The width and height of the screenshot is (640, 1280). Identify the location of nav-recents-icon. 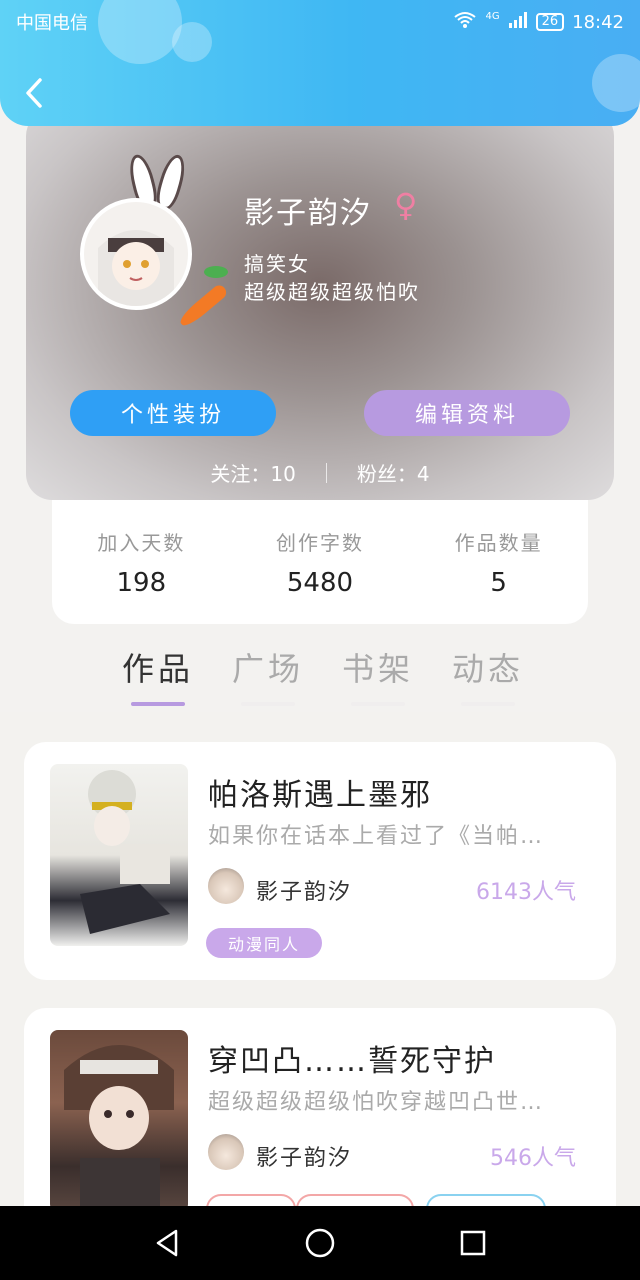
(473, 1243).